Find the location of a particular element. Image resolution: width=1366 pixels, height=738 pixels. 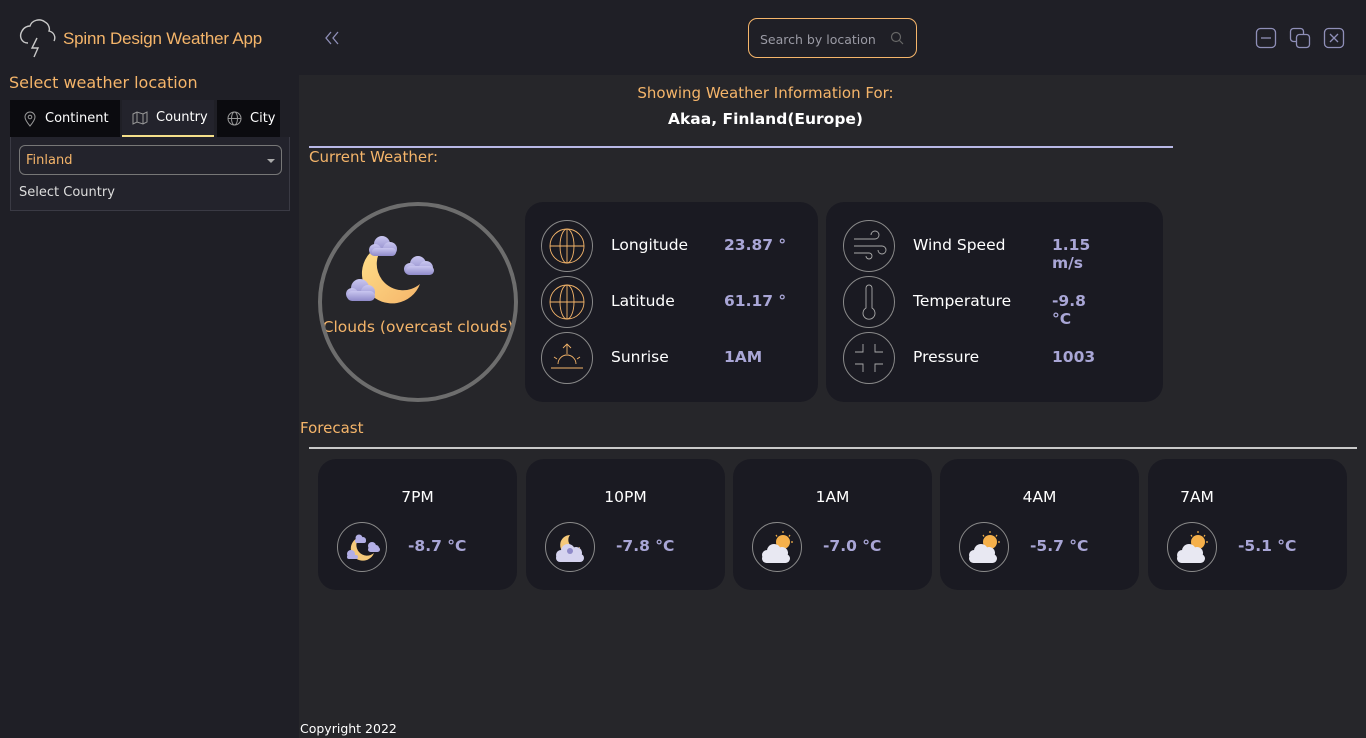

sunrise-icon is located at coordinates (567, 358).